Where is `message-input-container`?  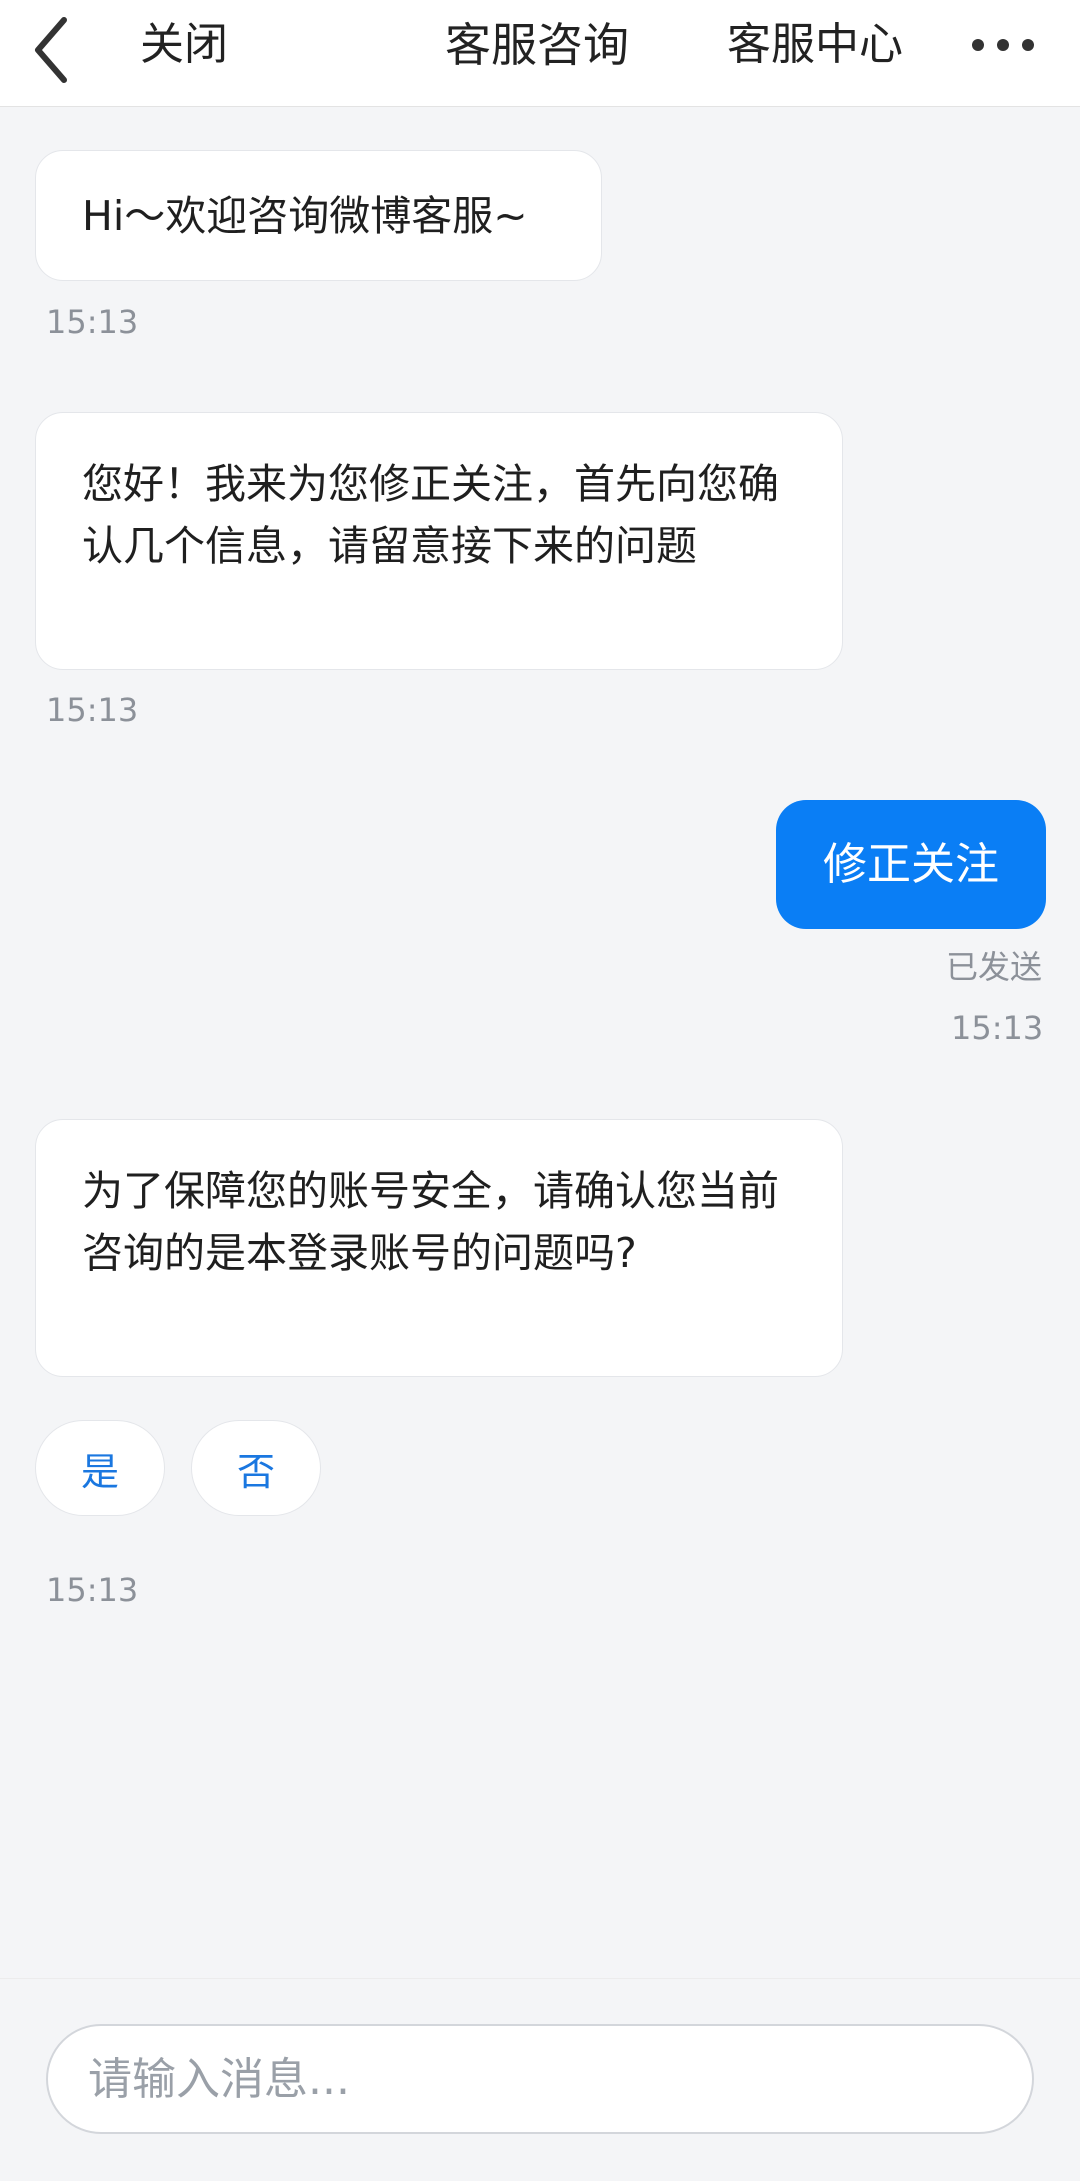 message-input-container is located at coordinates (540, 2079).